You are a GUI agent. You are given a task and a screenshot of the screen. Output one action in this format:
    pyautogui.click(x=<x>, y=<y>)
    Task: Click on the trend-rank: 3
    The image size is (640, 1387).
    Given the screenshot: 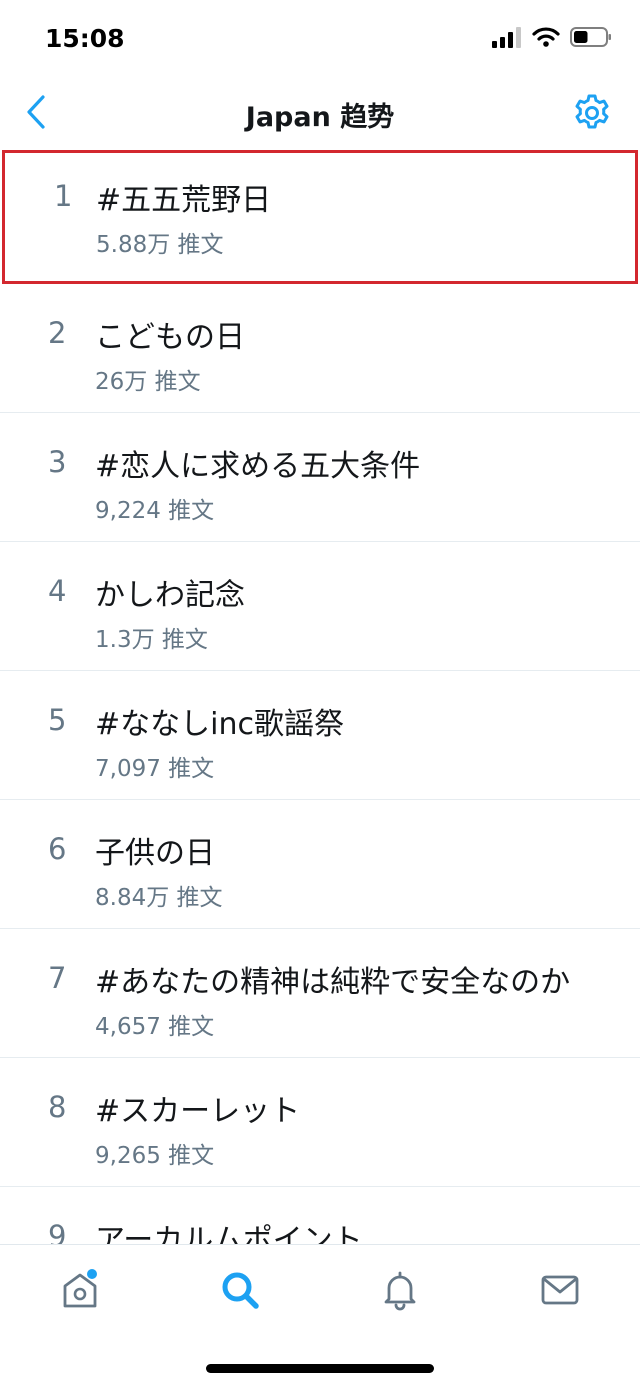 What is the action you would take?
    pyautogui.click(x=57, y=462)
    